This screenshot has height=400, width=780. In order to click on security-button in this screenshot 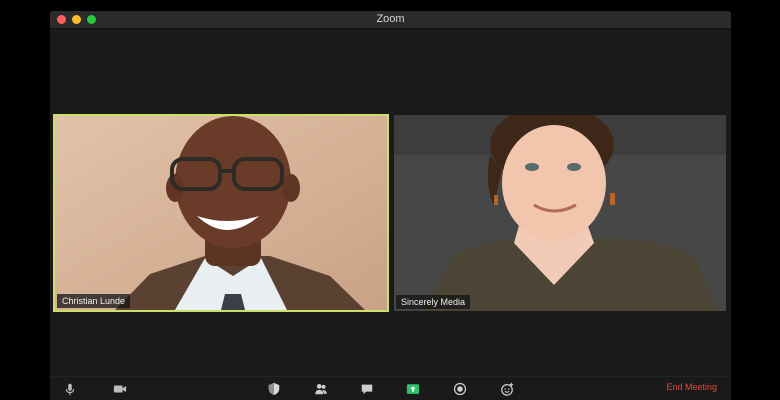, I will do `click(274, 389)`.